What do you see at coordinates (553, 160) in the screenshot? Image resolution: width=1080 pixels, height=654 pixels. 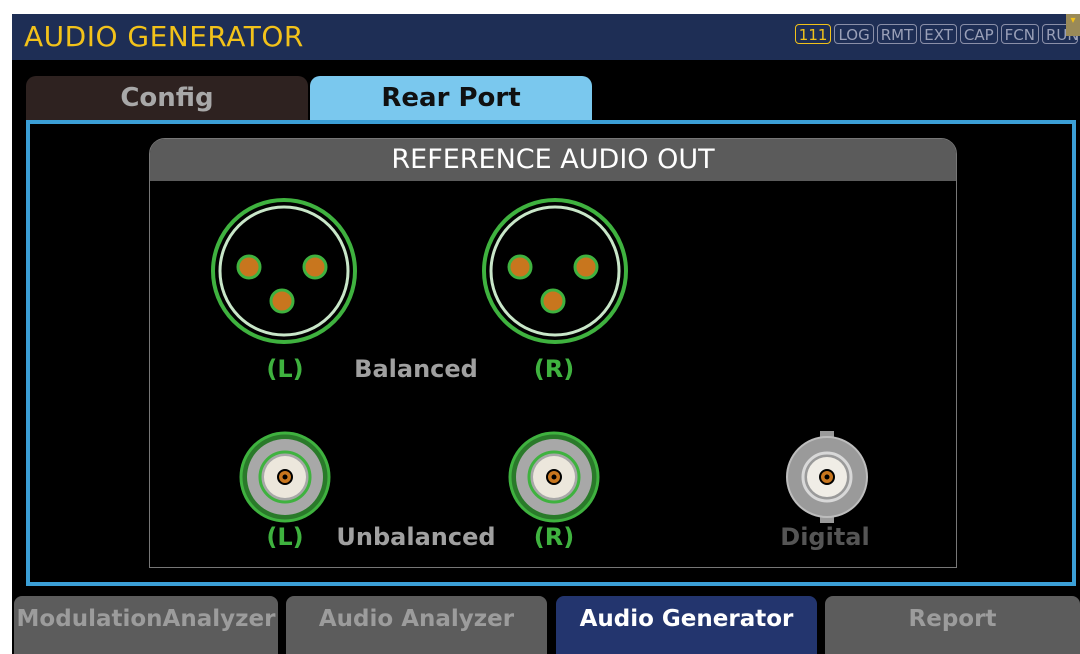 I see `panel-title: REFERENCE AUDIO OUT` at bounding box center [553, 160].